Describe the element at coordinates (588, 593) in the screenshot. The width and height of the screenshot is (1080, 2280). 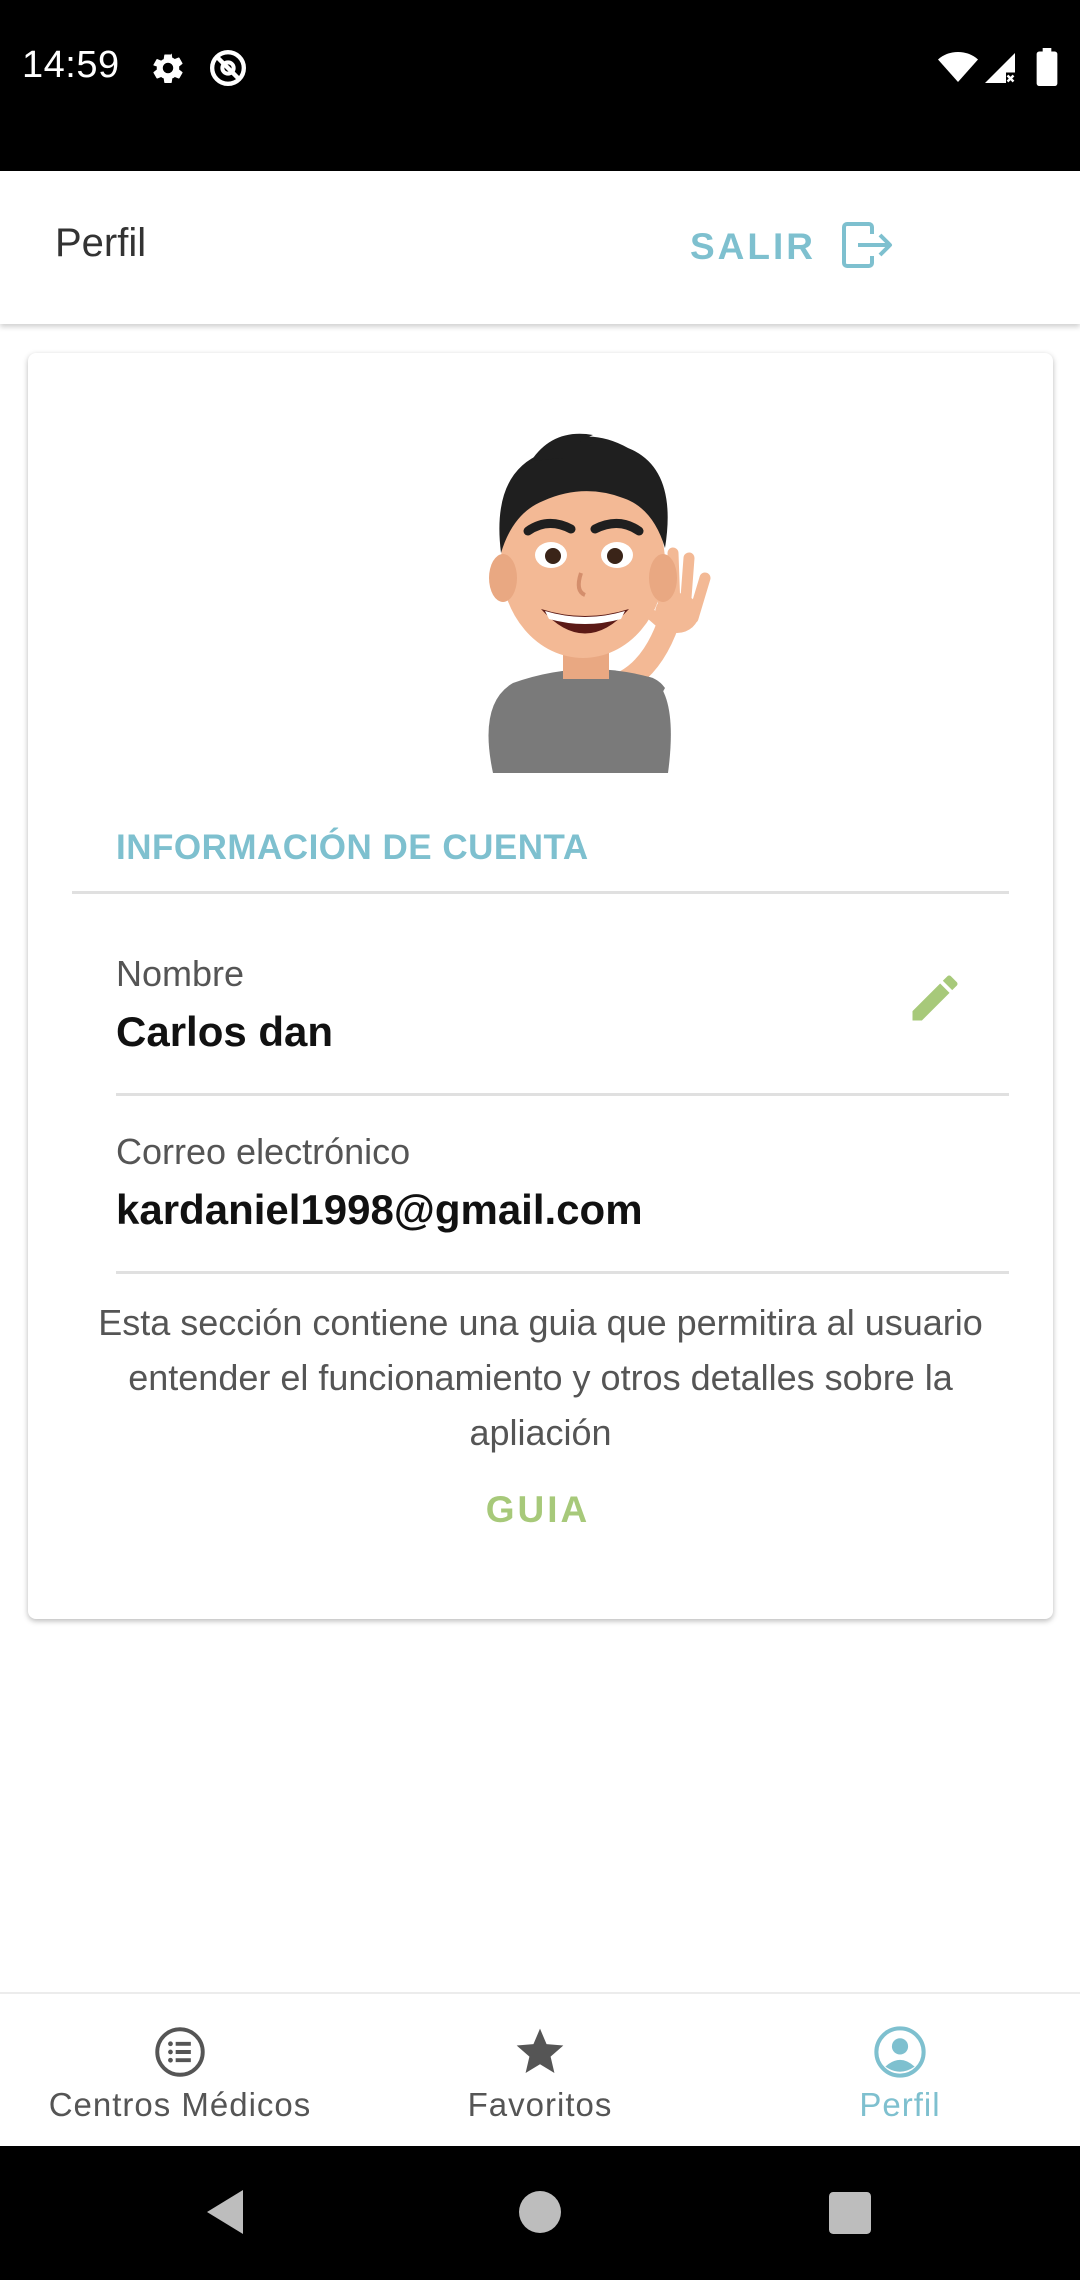
I see `avatar` at that location.